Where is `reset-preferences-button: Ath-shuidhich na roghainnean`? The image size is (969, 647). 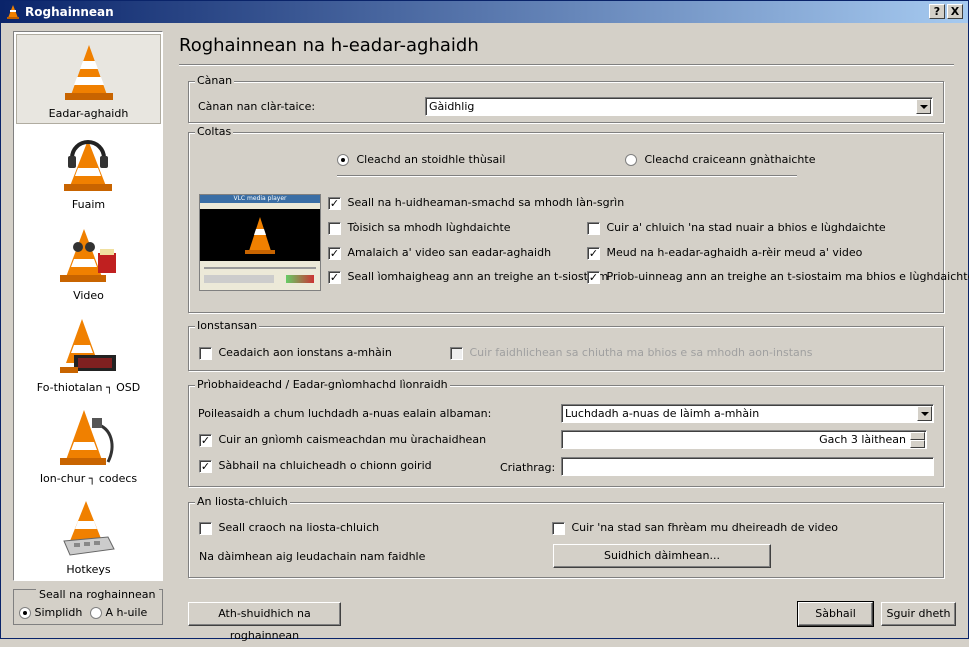
reset-preferences-button: Ath-shuidhich na roghainnean is located at coordinates (264, 614).